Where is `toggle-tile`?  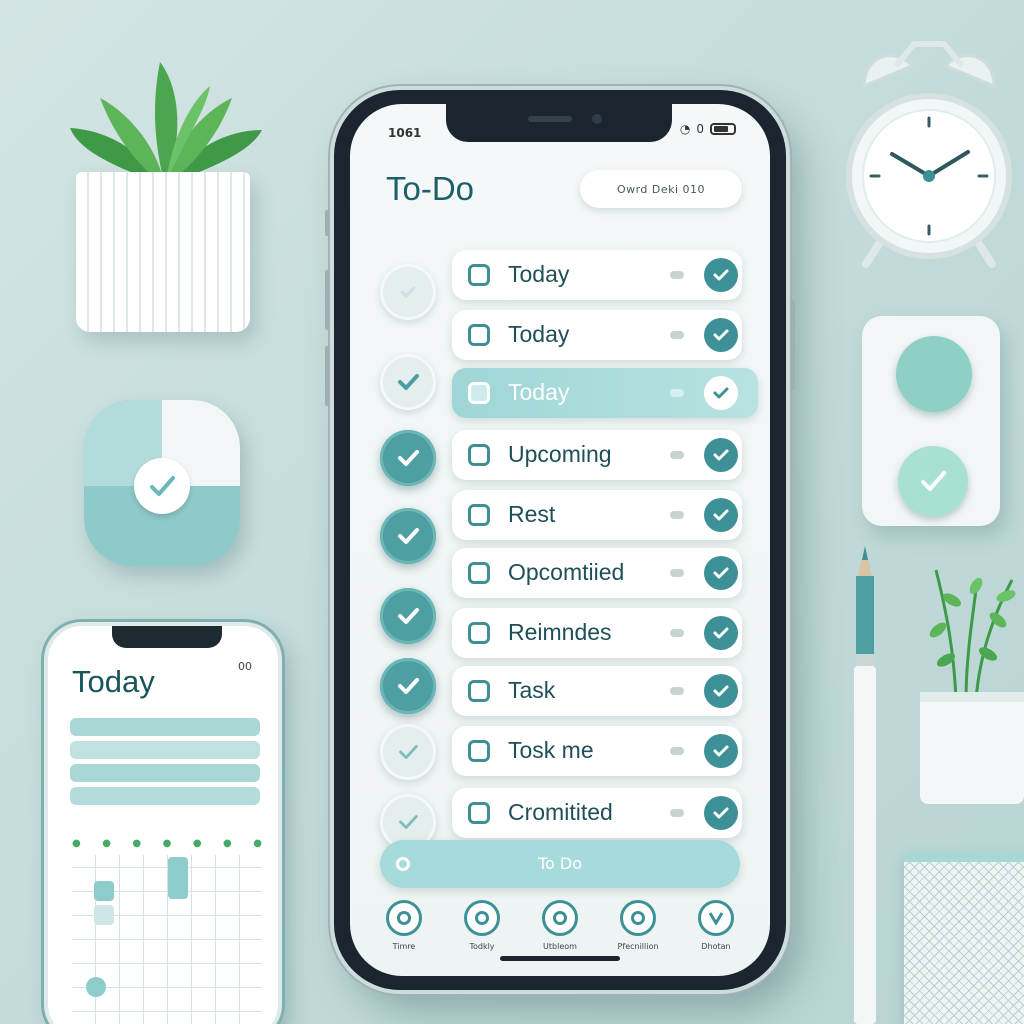 toggle-tile is located at coordinates (931, 421).